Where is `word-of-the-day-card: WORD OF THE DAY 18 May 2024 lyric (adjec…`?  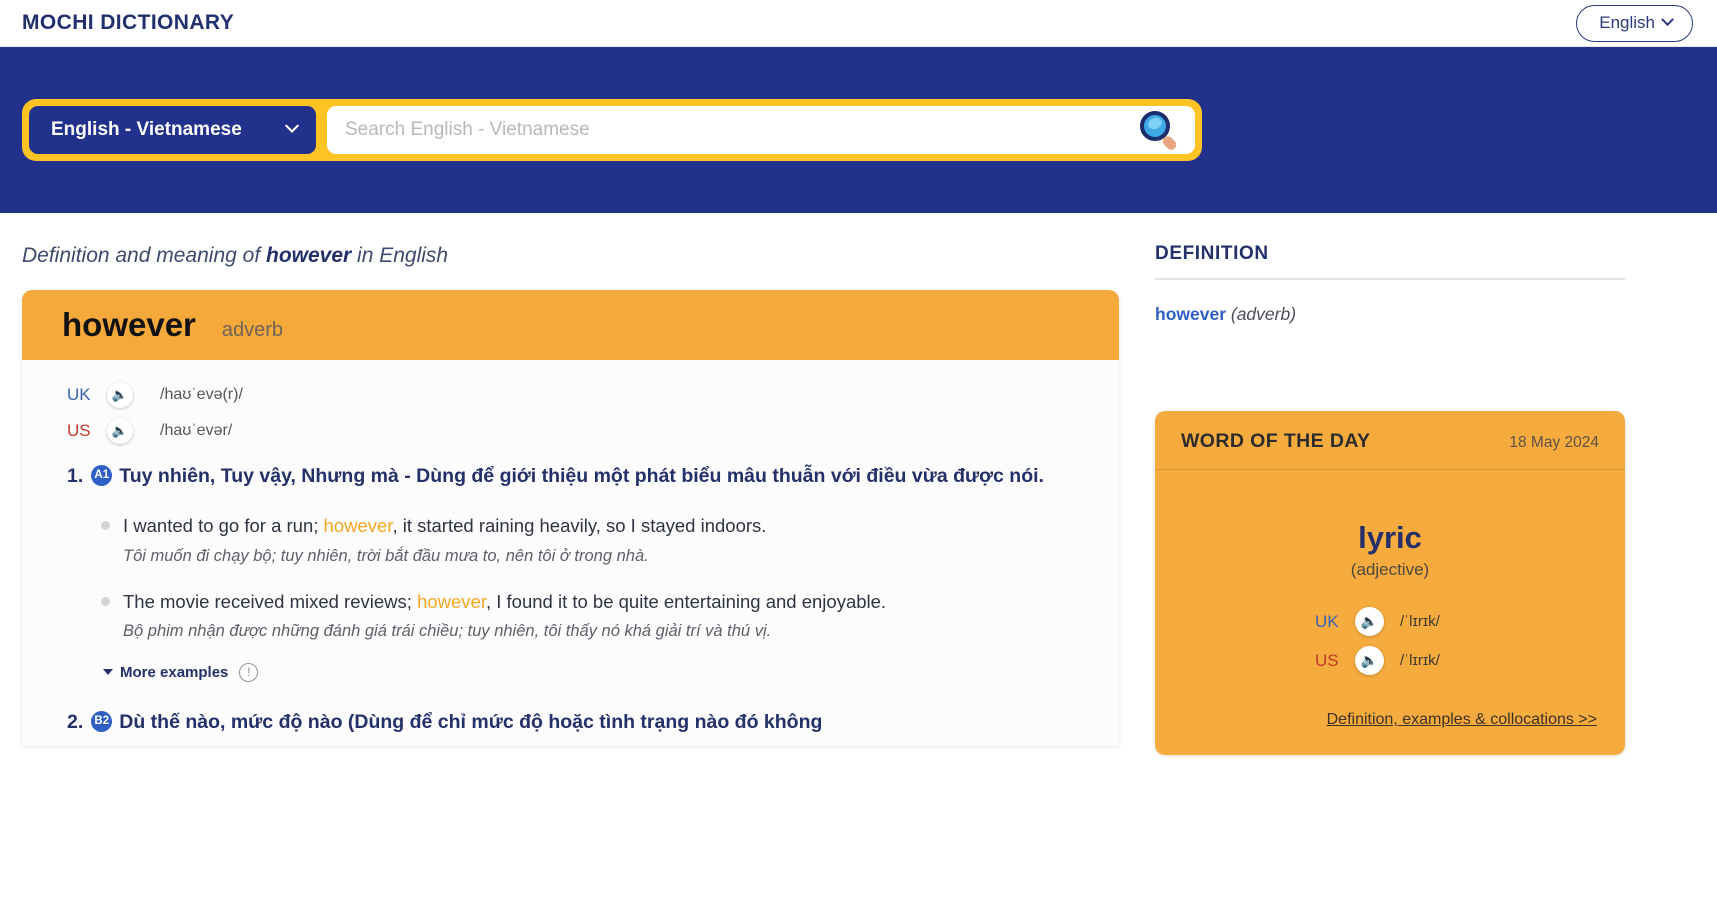 word-of-the-day-card: WORD OF THE DAY 18 May 2024 lyric (adjec… is located at coordinates (1390, 583).